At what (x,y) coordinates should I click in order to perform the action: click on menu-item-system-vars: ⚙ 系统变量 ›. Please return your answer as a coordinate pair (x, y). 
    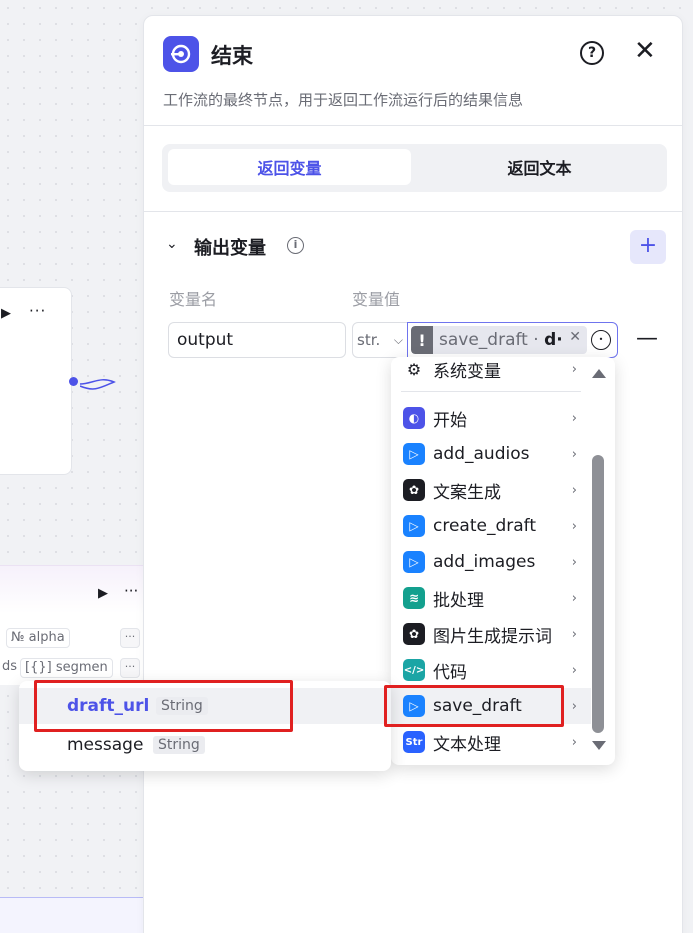
    Looking at the image, I should click on (491, 372).